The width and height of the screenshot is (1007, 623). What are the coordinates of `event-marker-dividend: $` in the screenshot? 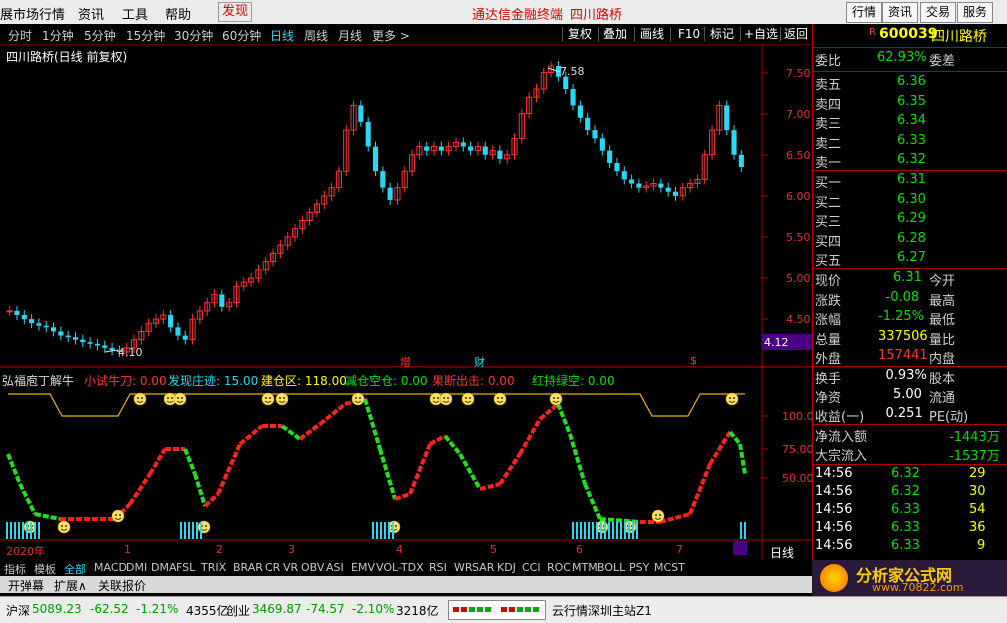 It's located at (693, 360).